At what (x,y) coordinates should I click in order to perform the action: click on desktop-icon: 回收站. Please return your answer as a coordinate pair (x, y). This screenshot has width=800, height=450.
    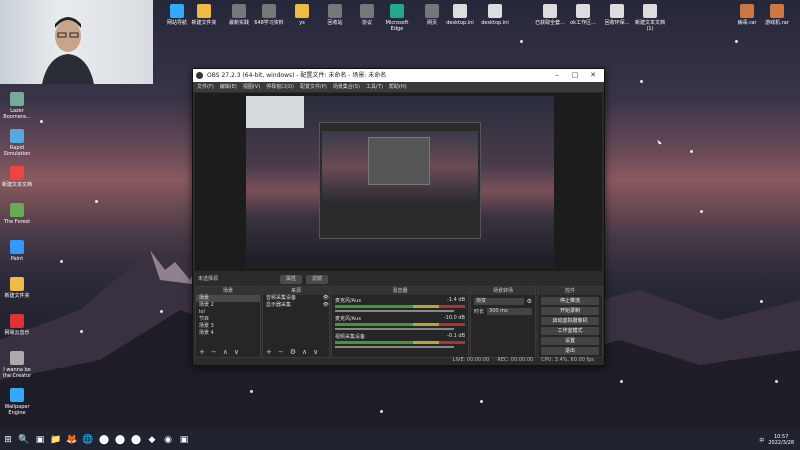
    Looking at the image, I should click on (335, 15).